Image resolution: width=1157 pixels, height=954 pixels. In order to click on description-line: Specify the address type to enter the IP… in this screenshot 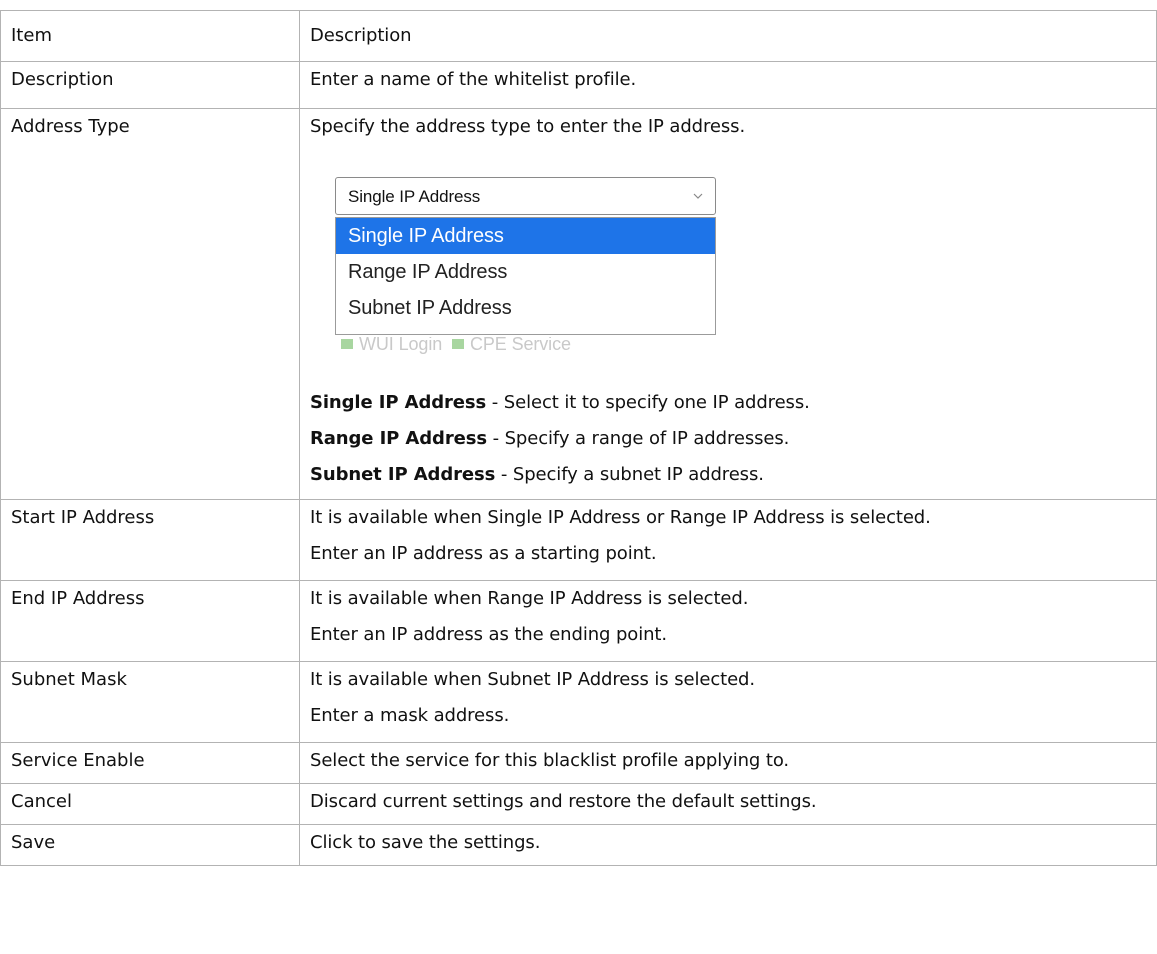, I will do `click(528, 126)`.